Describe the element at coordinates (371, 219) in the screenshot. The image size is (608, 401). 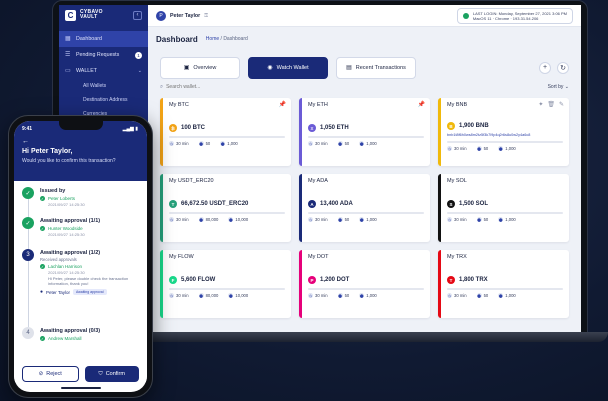
I see `stat-value: 1,000` at that location.